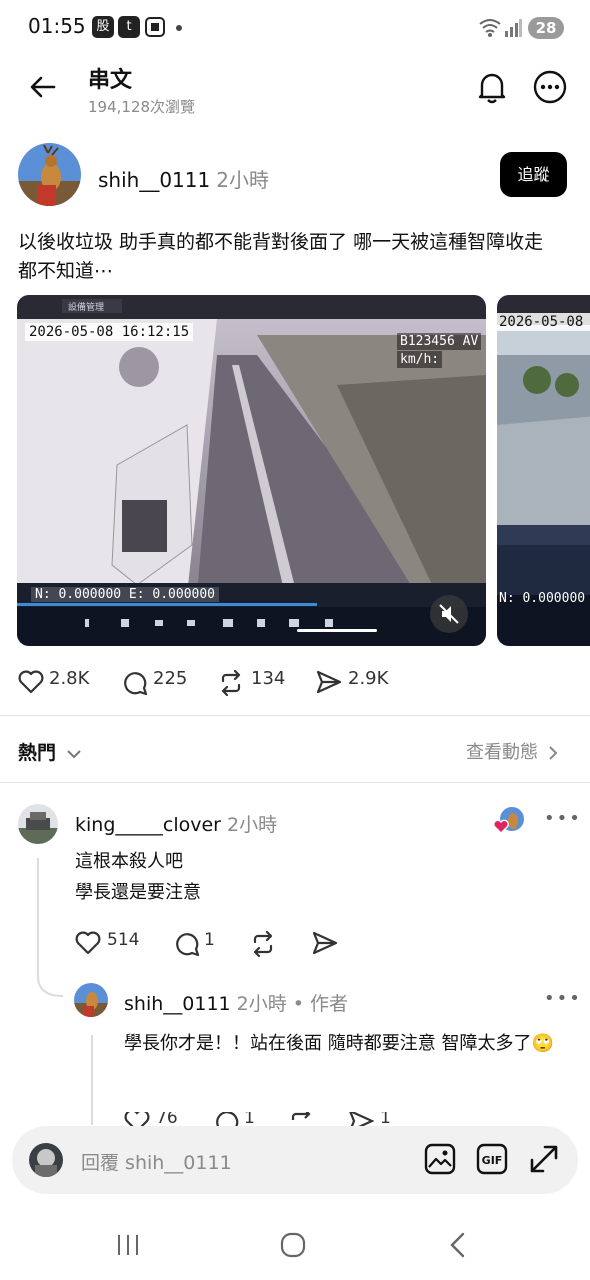  I want to click on nav-back-button, so click(458, 1245).